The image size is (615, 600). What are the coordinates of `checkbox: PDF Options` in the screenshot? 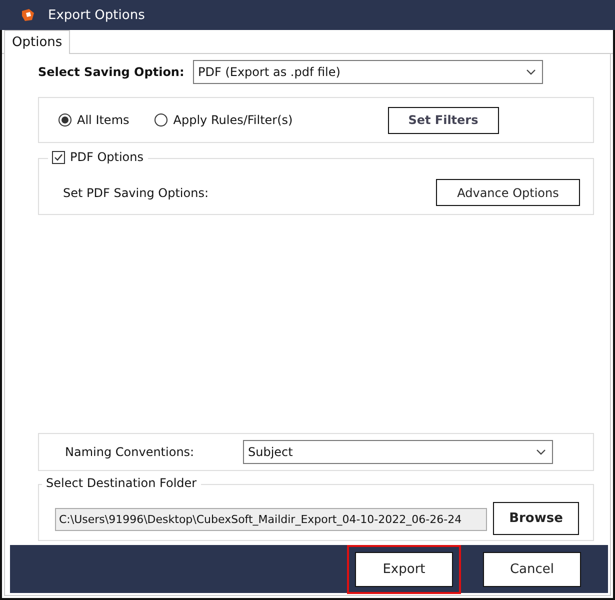 It's located at (98, 157).